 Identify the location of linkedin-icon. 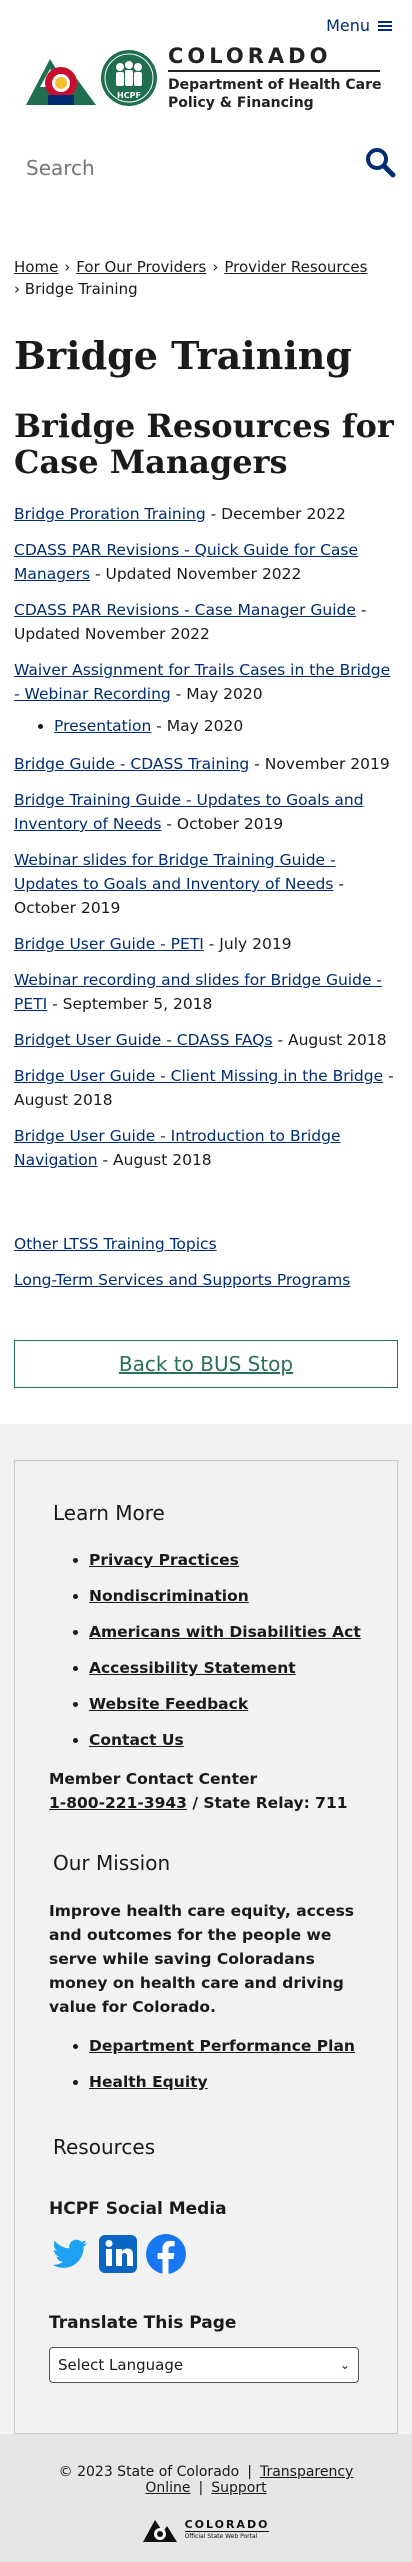
(118, 2254).